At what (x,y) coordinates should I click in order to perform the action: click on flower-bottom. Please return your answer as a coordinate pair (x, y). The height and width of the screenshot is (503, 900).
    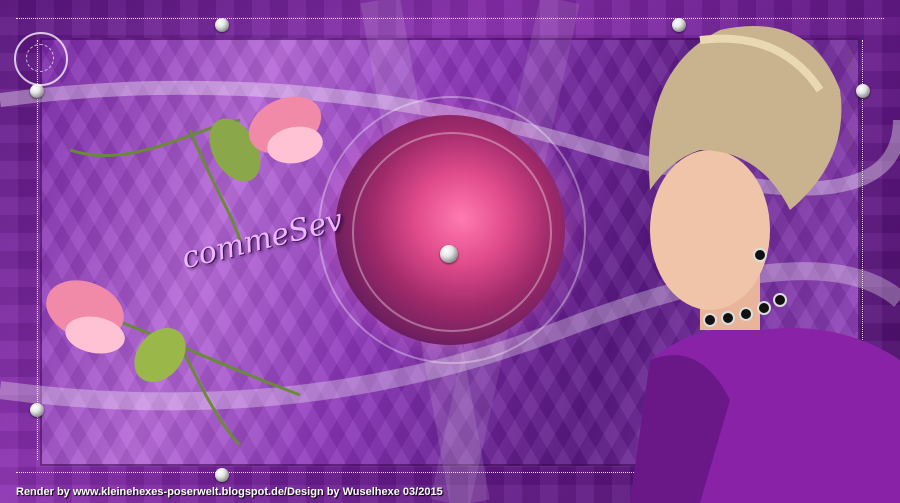
    Looking at the image, I should click on (173, 363).